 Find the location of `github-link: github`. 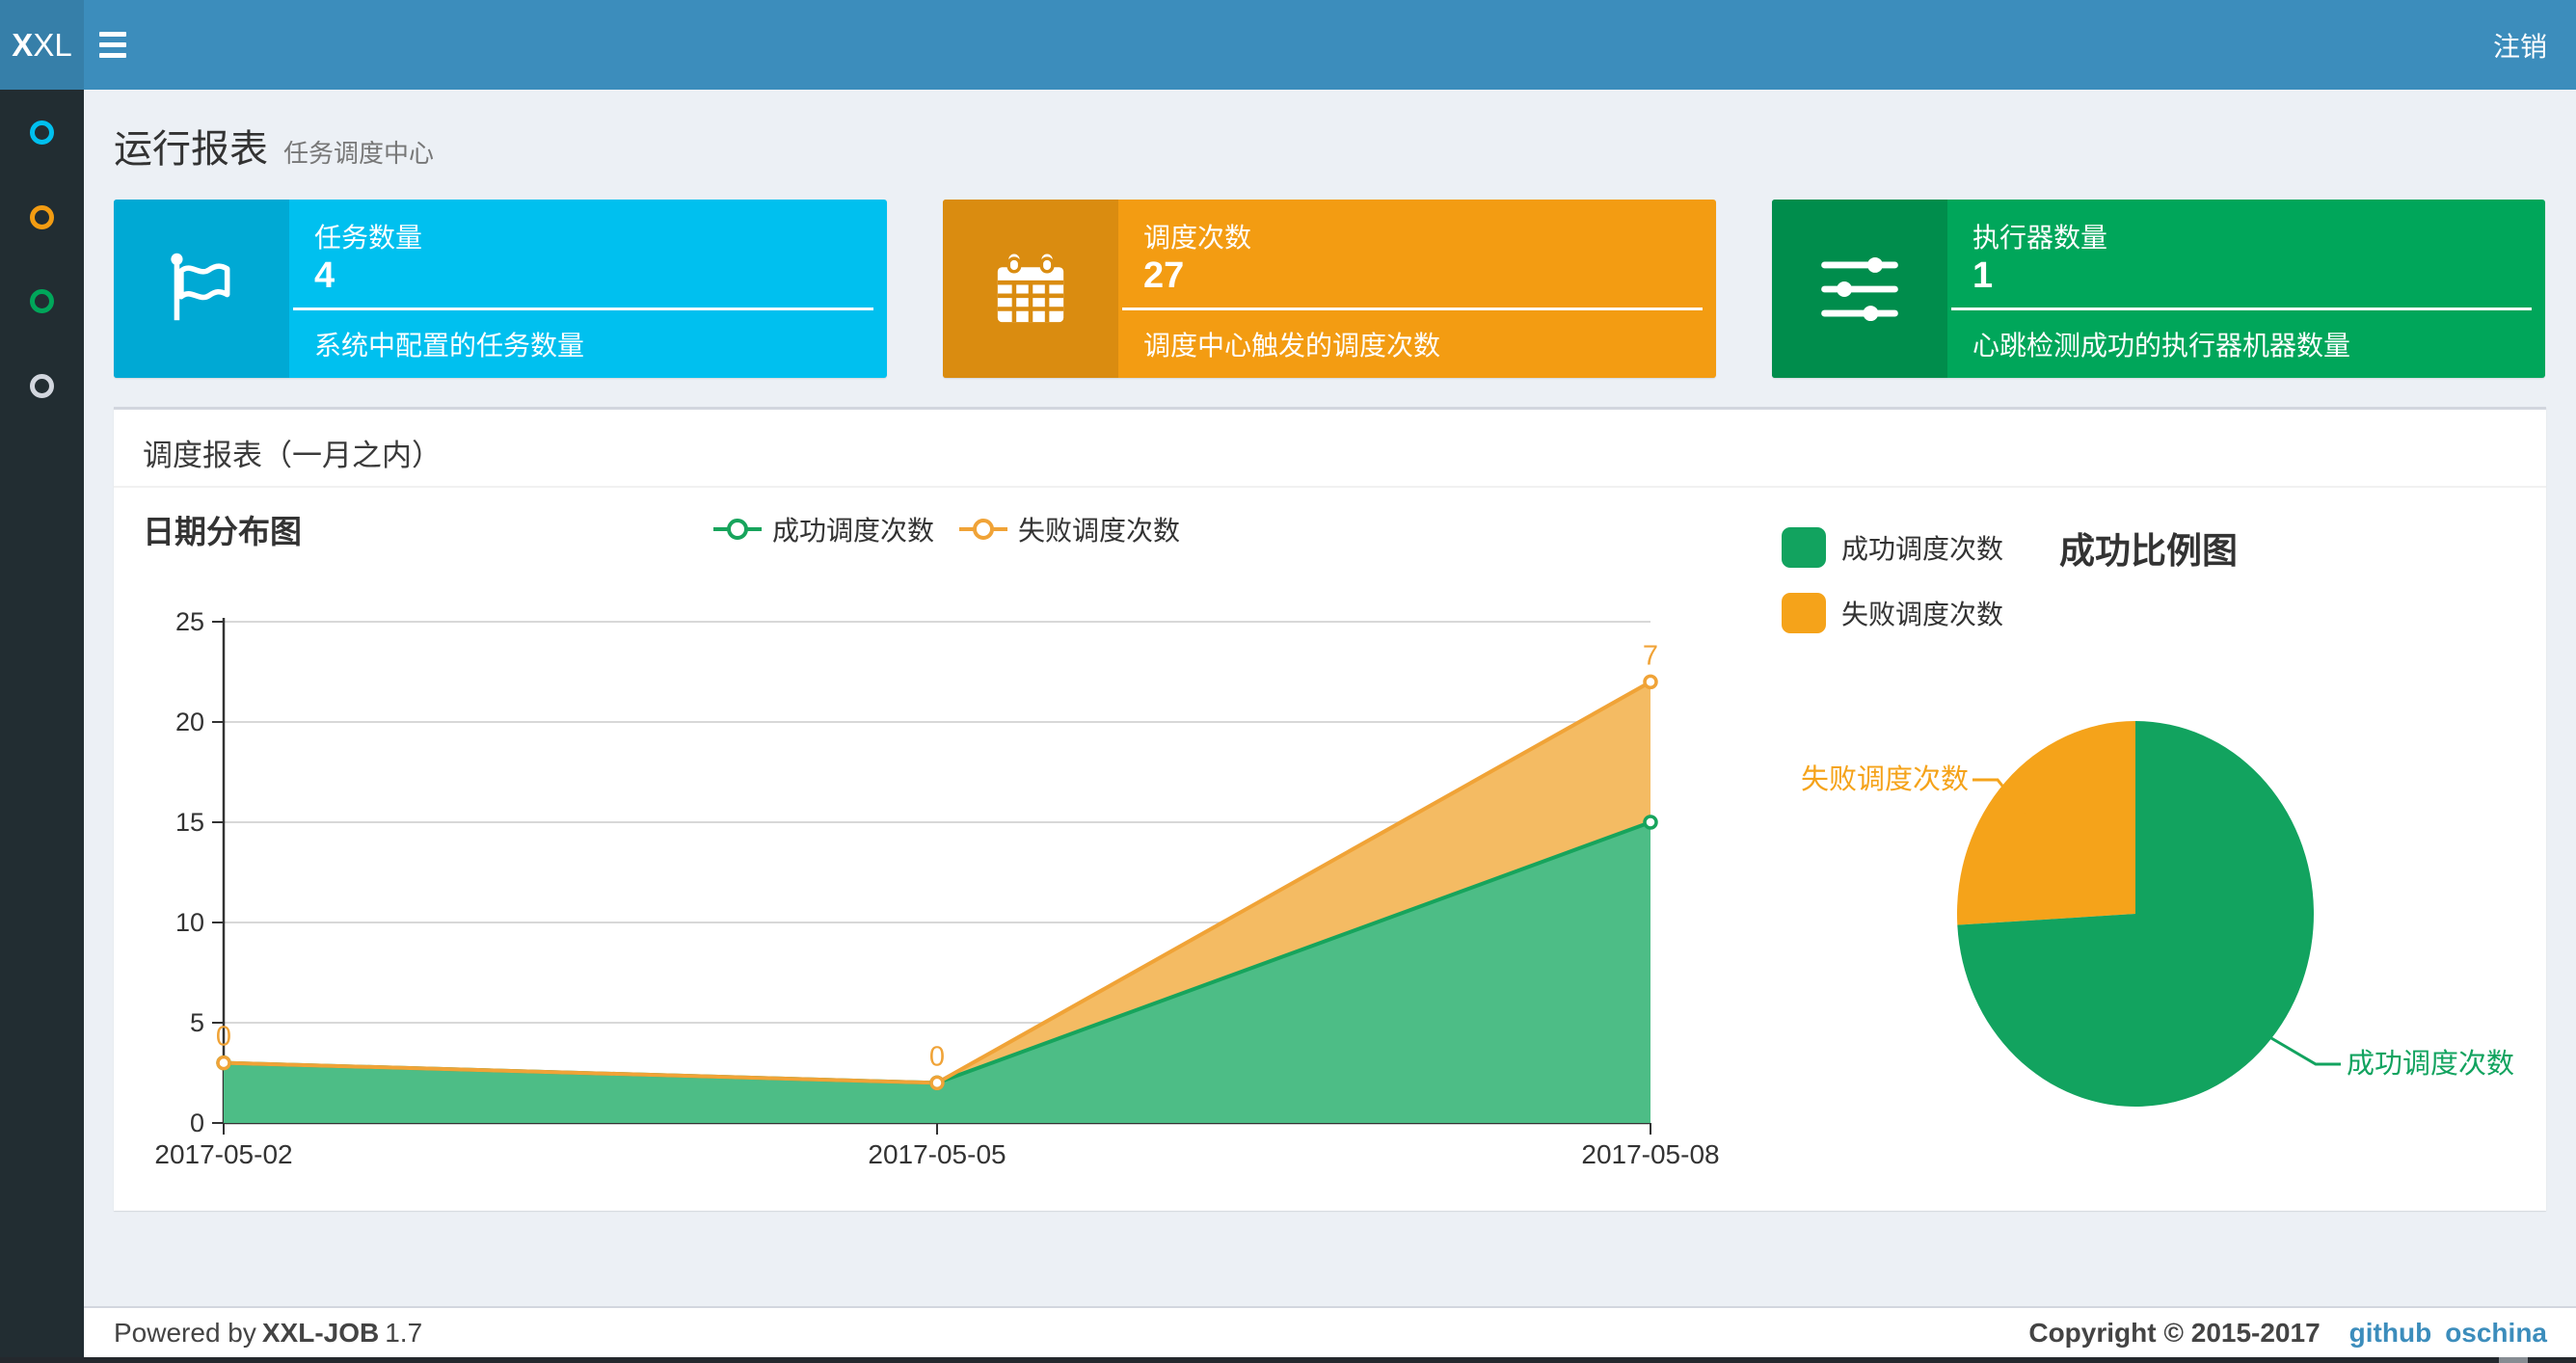

github-link: github is located at coordinates (2391, 1333).